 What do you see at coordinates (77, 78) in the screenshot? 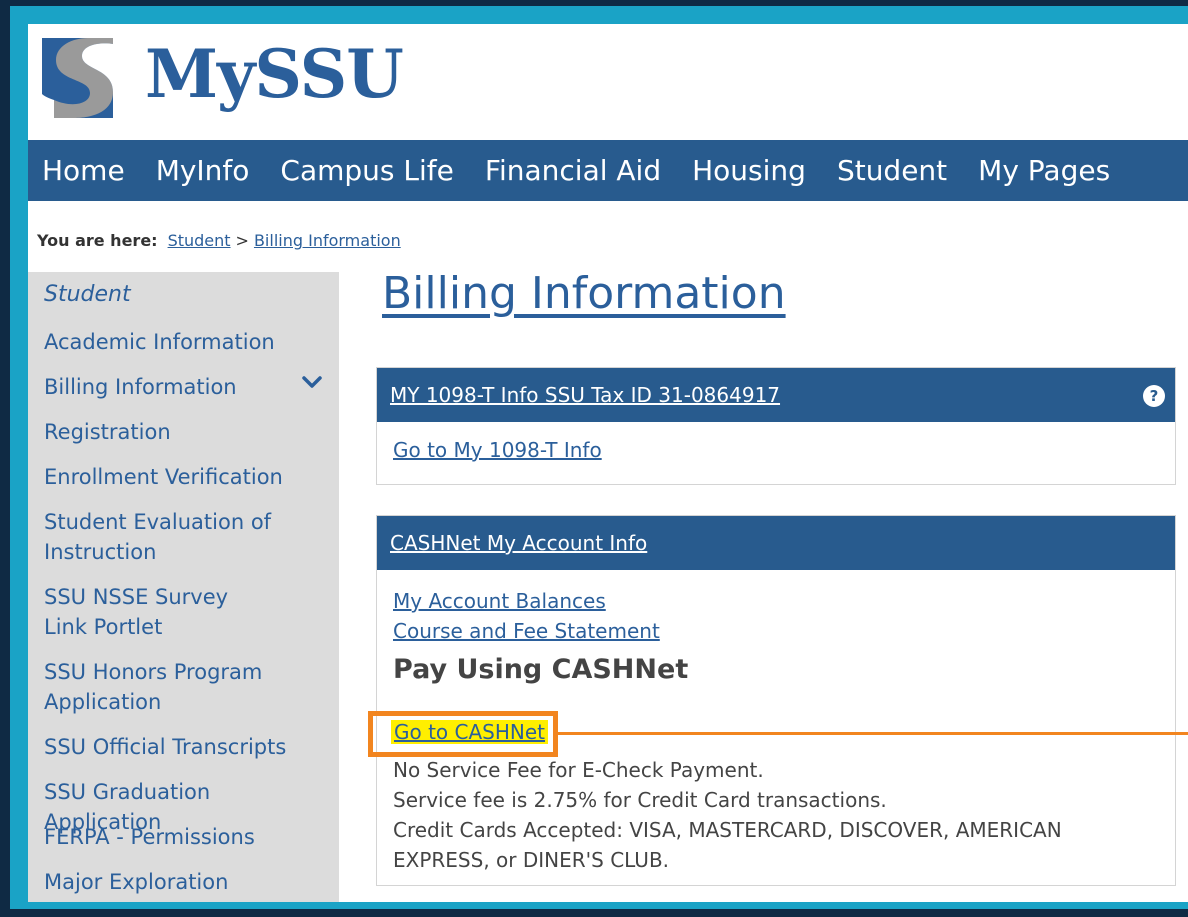
I see `ssu-s-logo-icon` at bounding box center [77, 78].